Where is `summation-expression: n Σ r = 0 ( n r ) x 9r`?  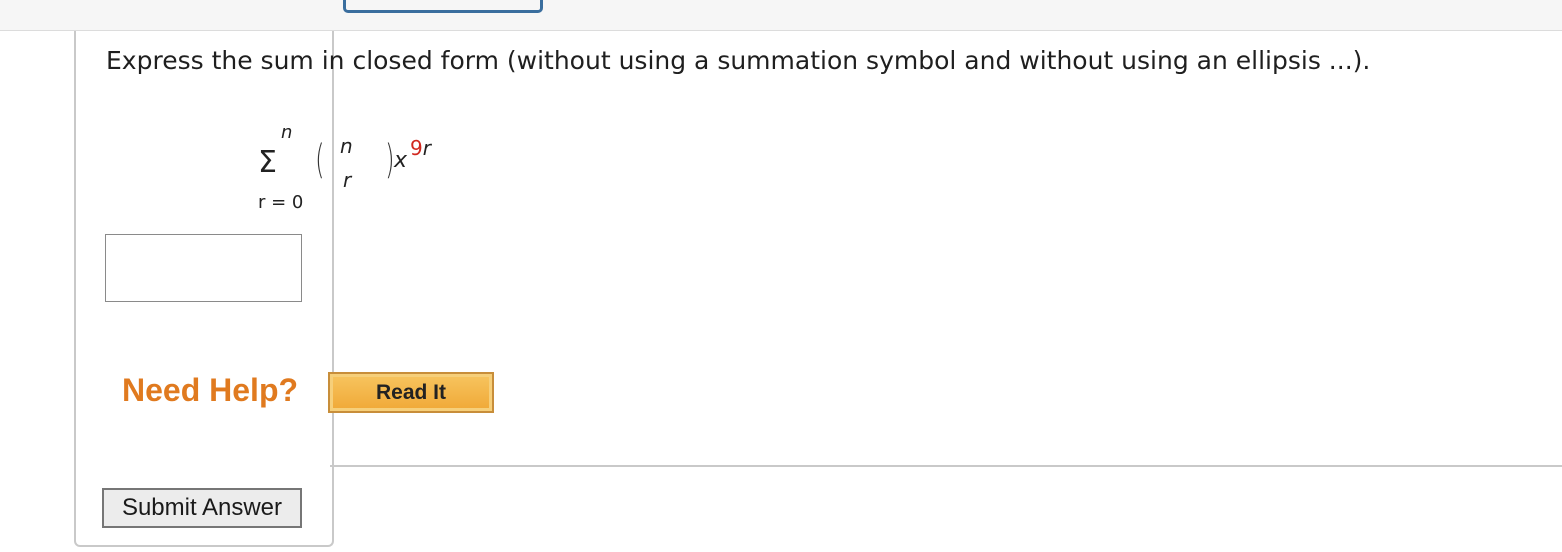
summation-expression: n Σ r = 0 ( n r ) x 9r is located at coordinates (350, 168).